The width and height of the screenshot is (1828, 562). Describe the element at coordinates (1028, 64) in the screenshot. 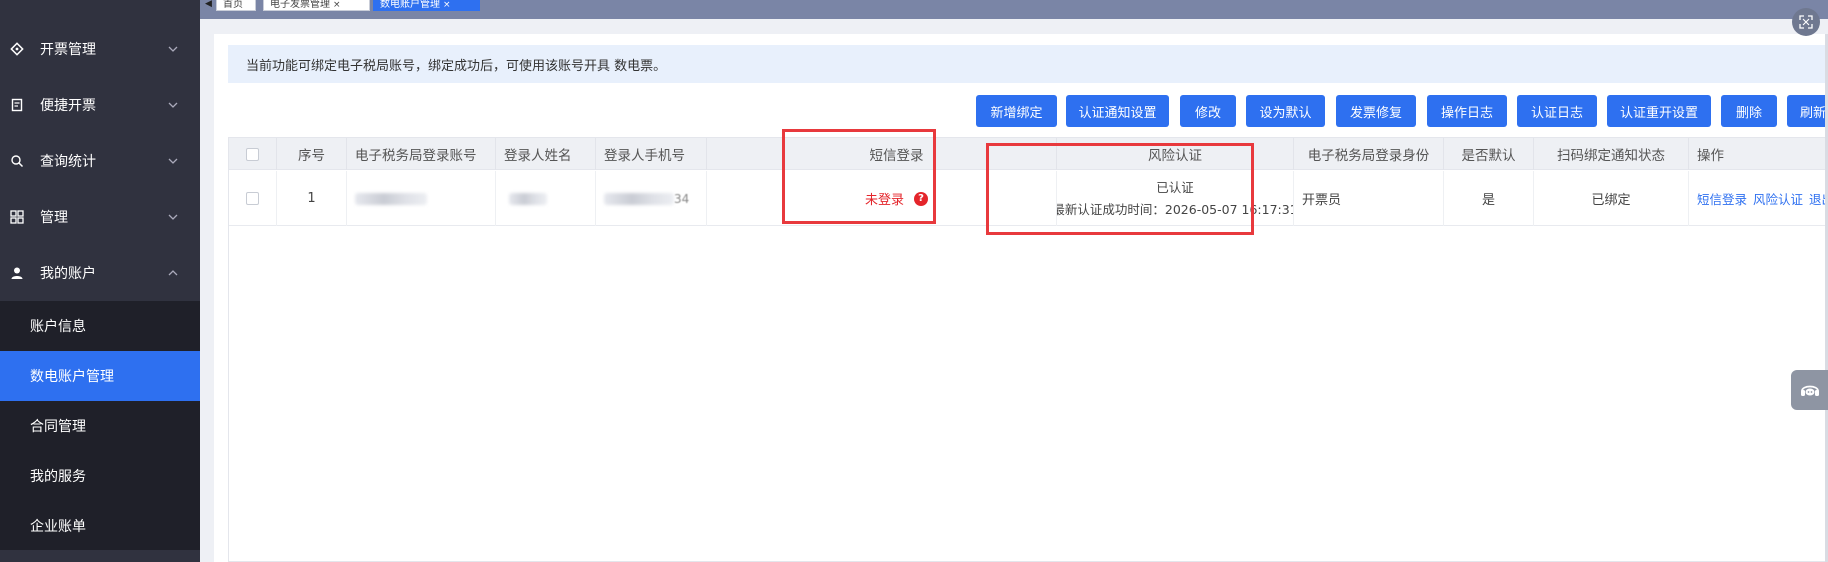

I see `info-notice: 当前功能可绑定电子税局账号，绑定成功后，可使用该账号开具 数电票。` at that location.